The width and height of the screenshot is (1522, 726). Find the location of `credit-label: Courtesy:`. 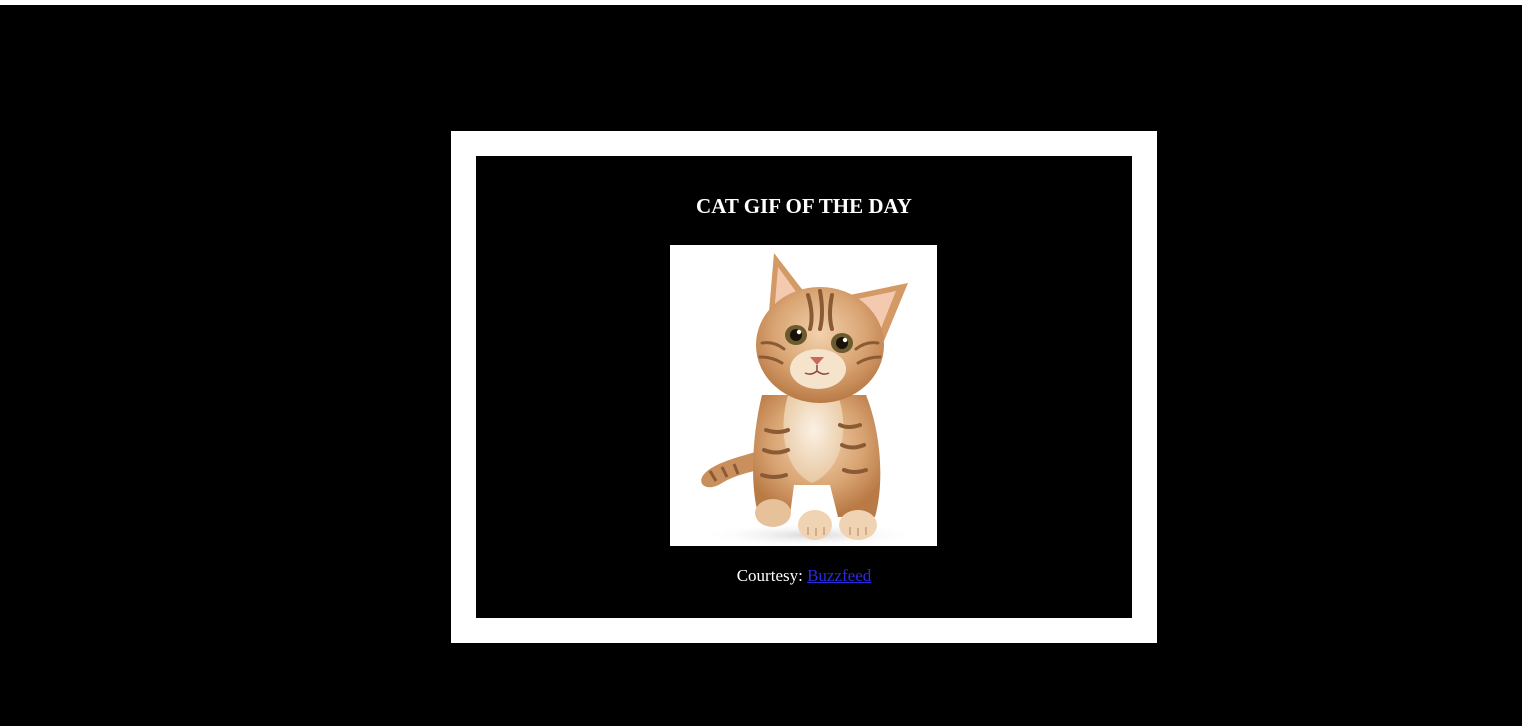

credit-label: Courtesy: is located at coordinates (772, 575).